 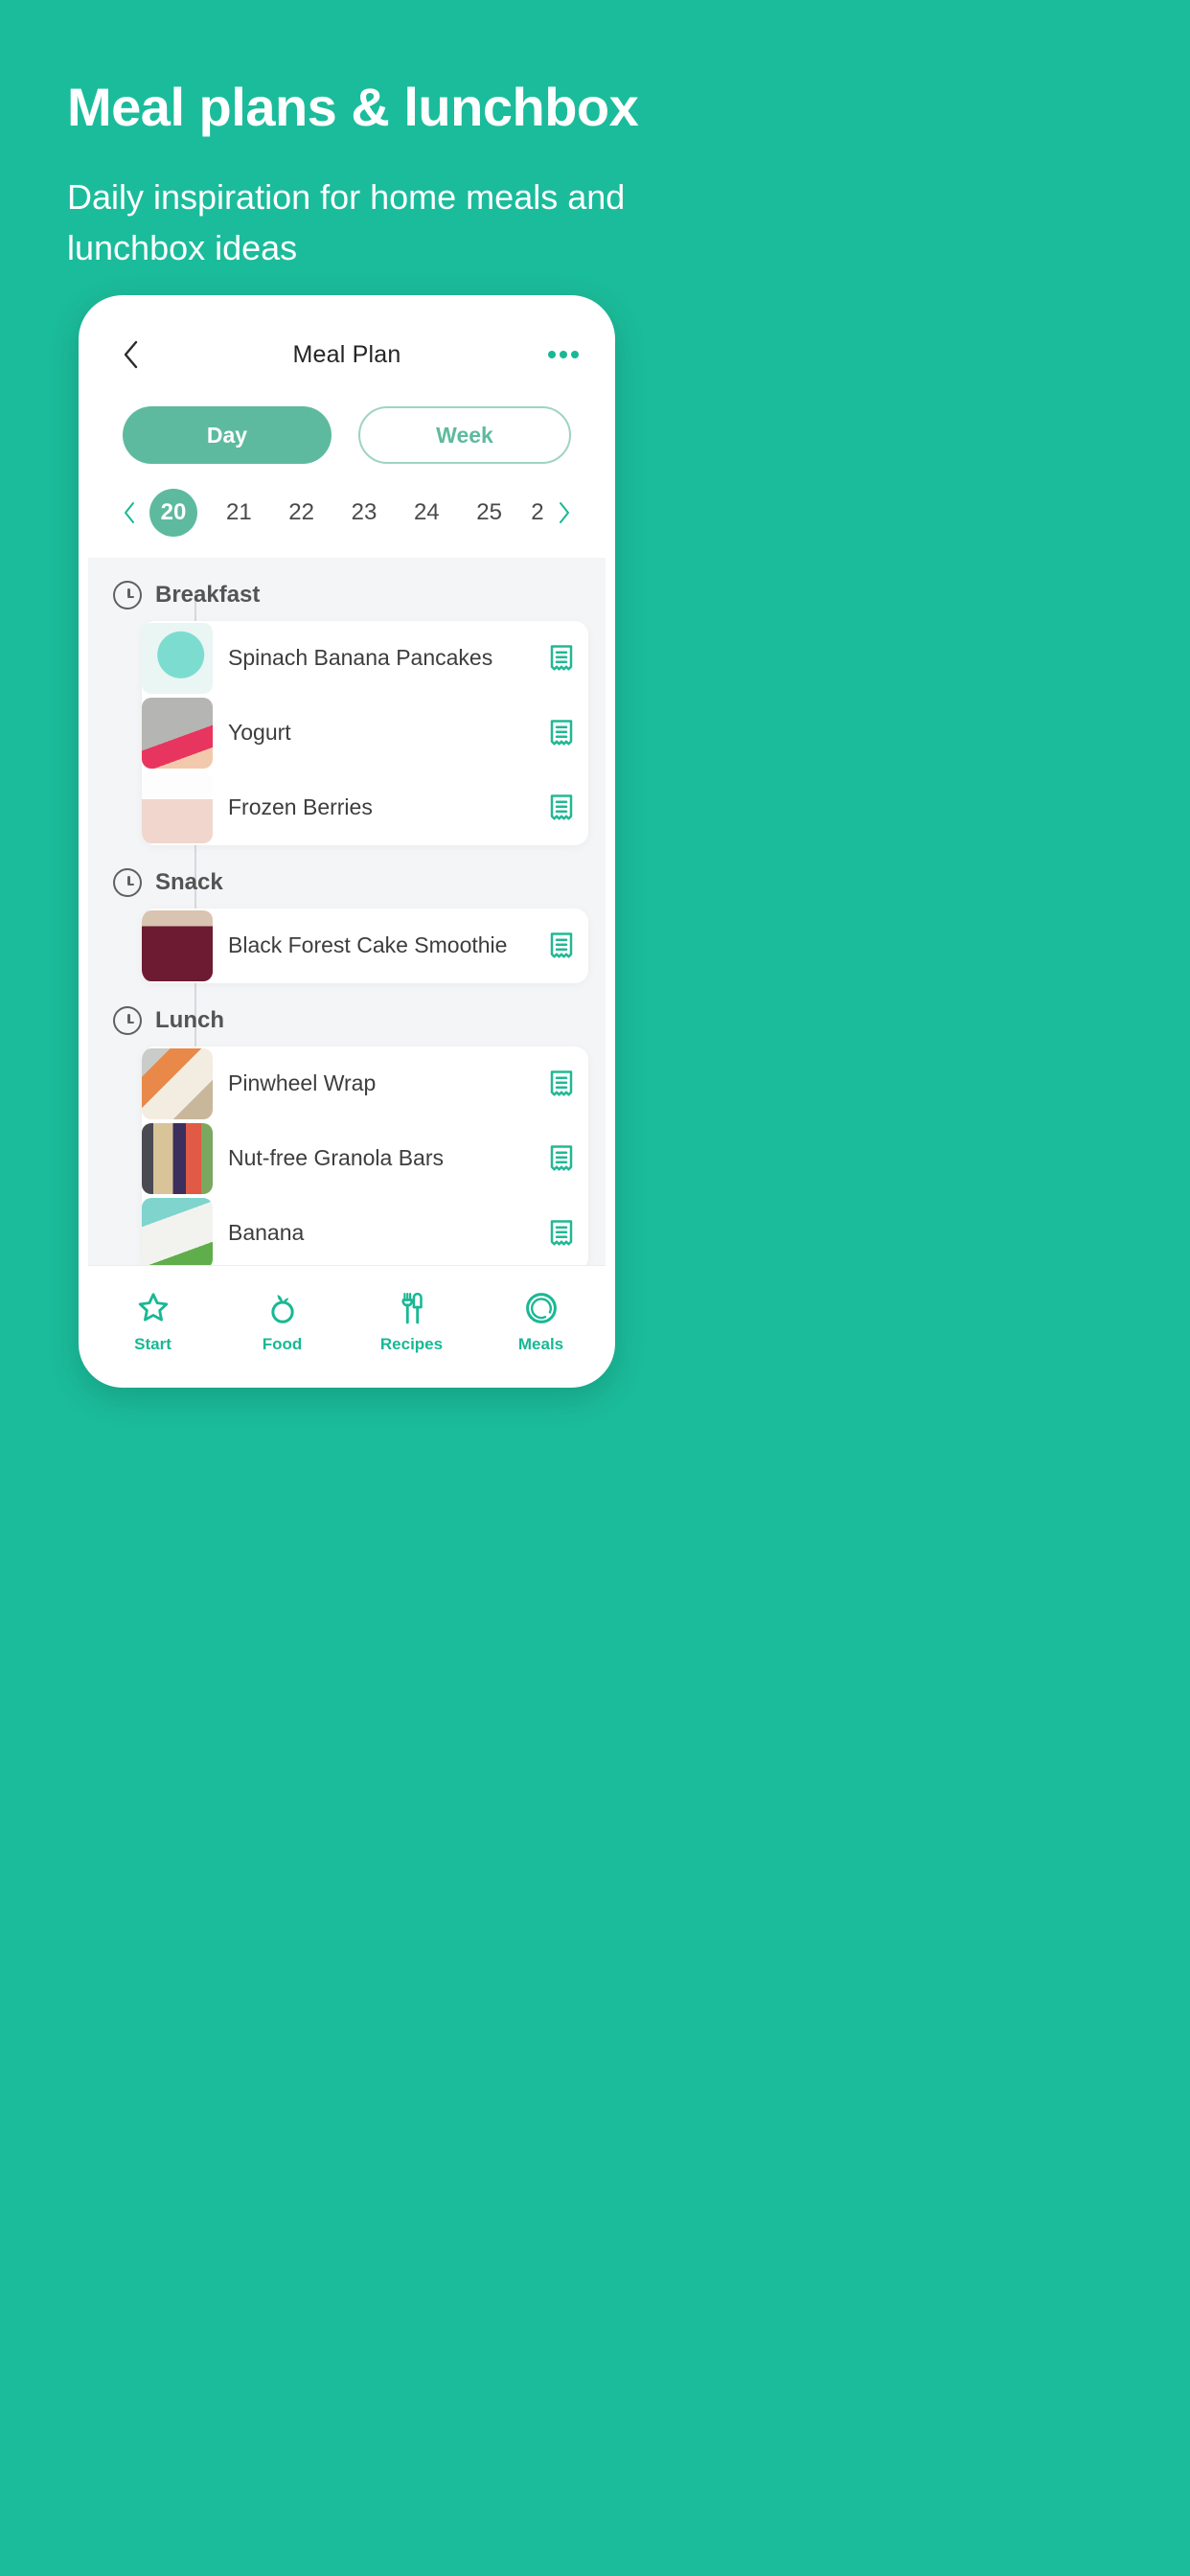 I want to click on list-item: Nut-free Granola Bars, so click(x=365, y=1158).